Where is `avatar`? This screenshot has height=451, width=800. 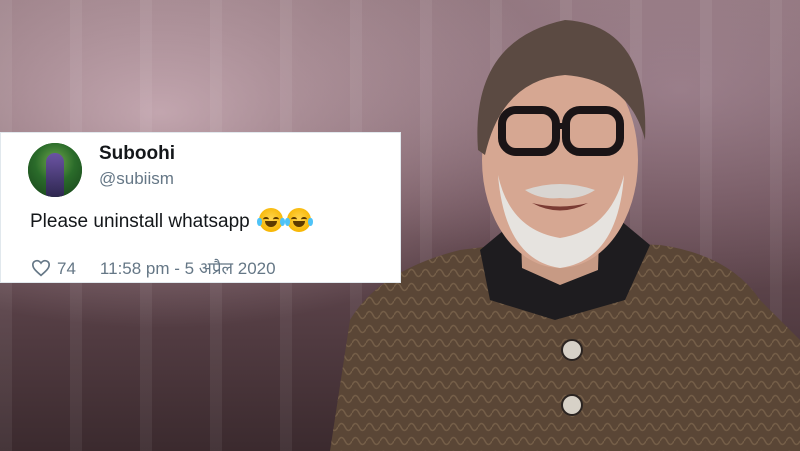
avatar is located at coordinates (55, 170).